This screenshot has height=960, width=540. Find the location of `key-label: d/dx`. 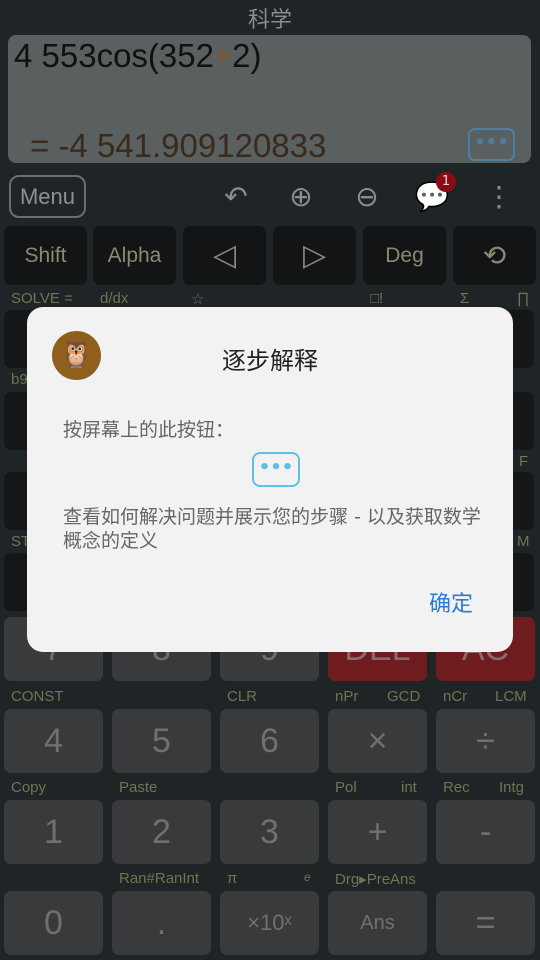

key-label: d/dx is located at coordinates (114, 298).